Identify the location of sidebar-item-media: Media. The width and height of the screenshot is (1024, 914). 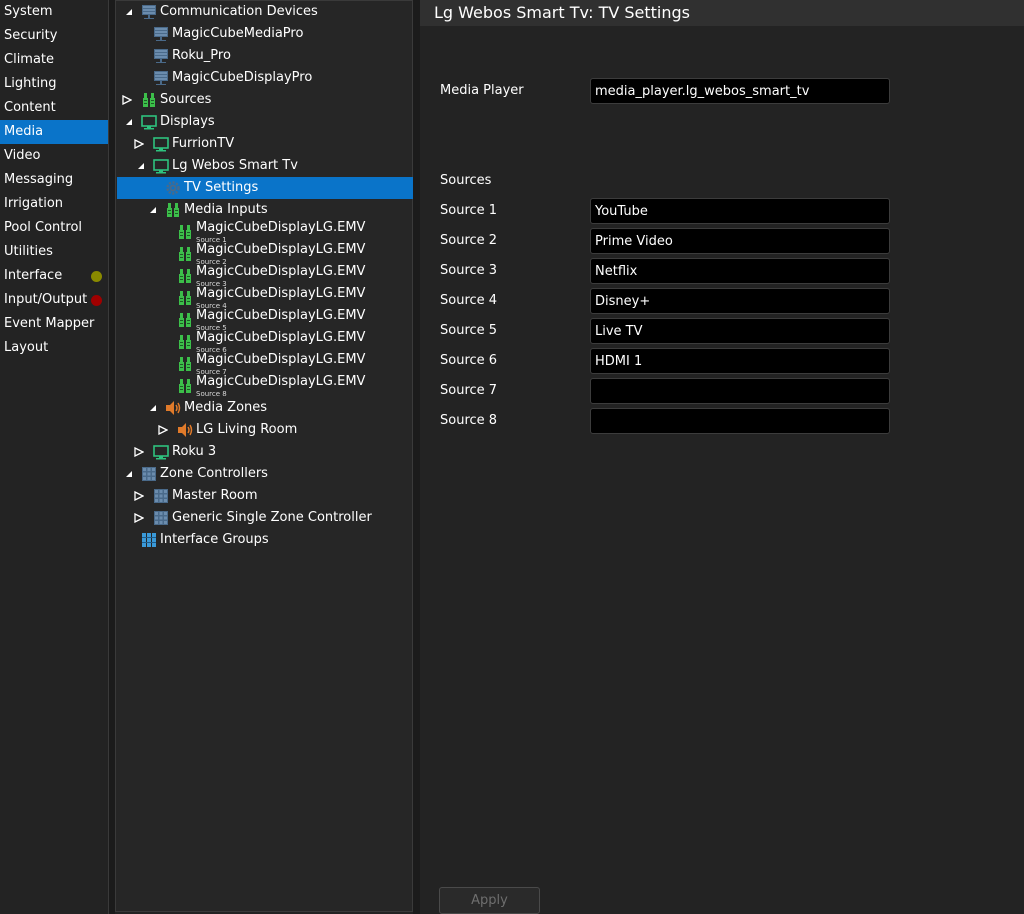
(54, 132).